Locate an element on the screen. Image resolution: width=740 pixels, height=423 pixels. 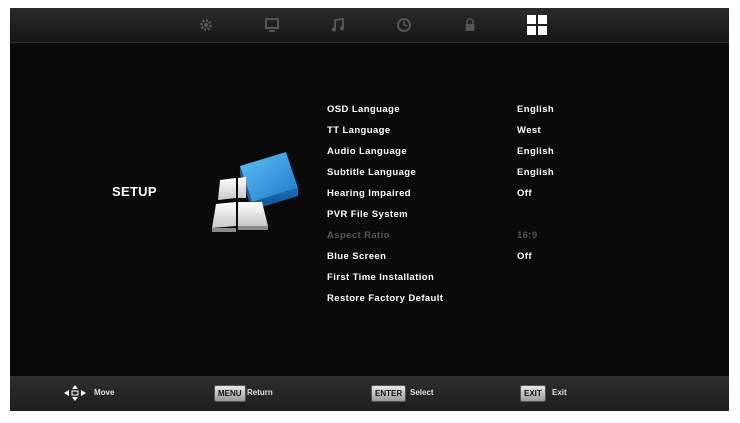
tab-time is located at coordinates (404, 25).